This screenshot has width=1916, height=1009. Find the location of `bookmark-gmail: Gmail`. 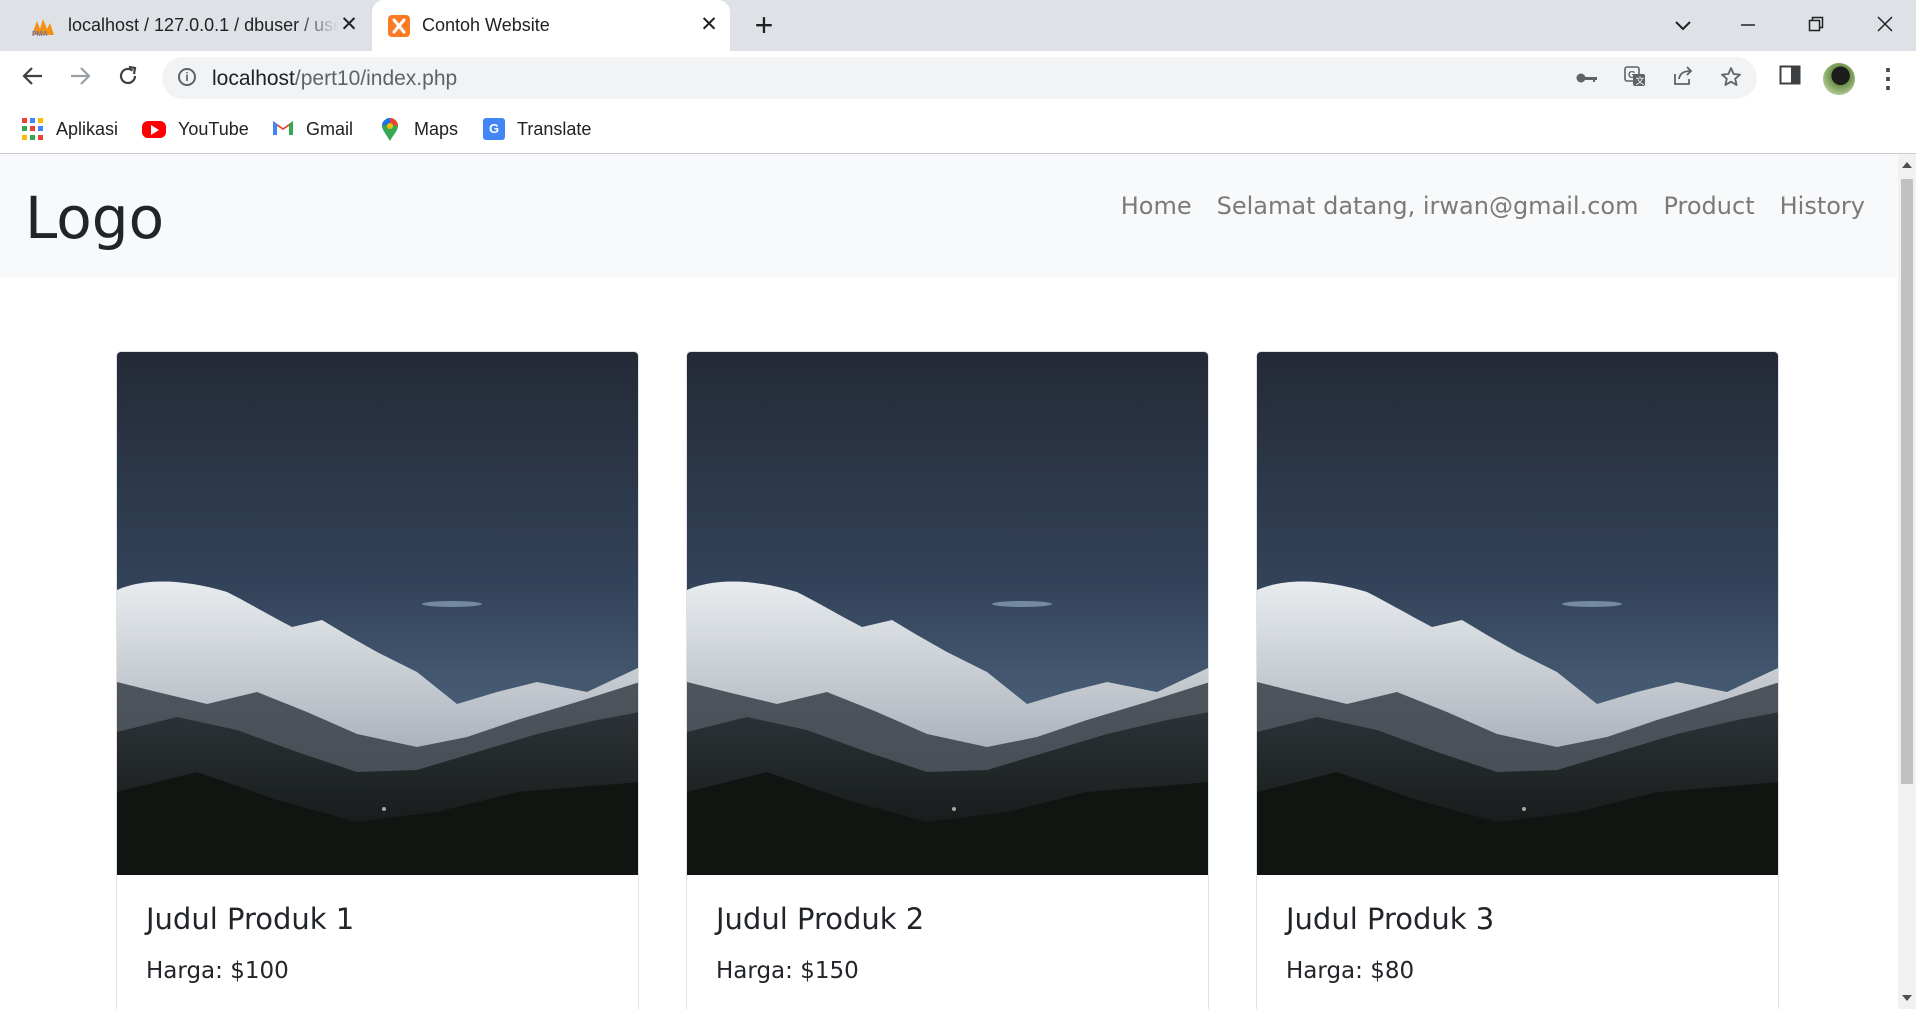

bookmark-gmail: Gmail is located at coordinates (312, 129).